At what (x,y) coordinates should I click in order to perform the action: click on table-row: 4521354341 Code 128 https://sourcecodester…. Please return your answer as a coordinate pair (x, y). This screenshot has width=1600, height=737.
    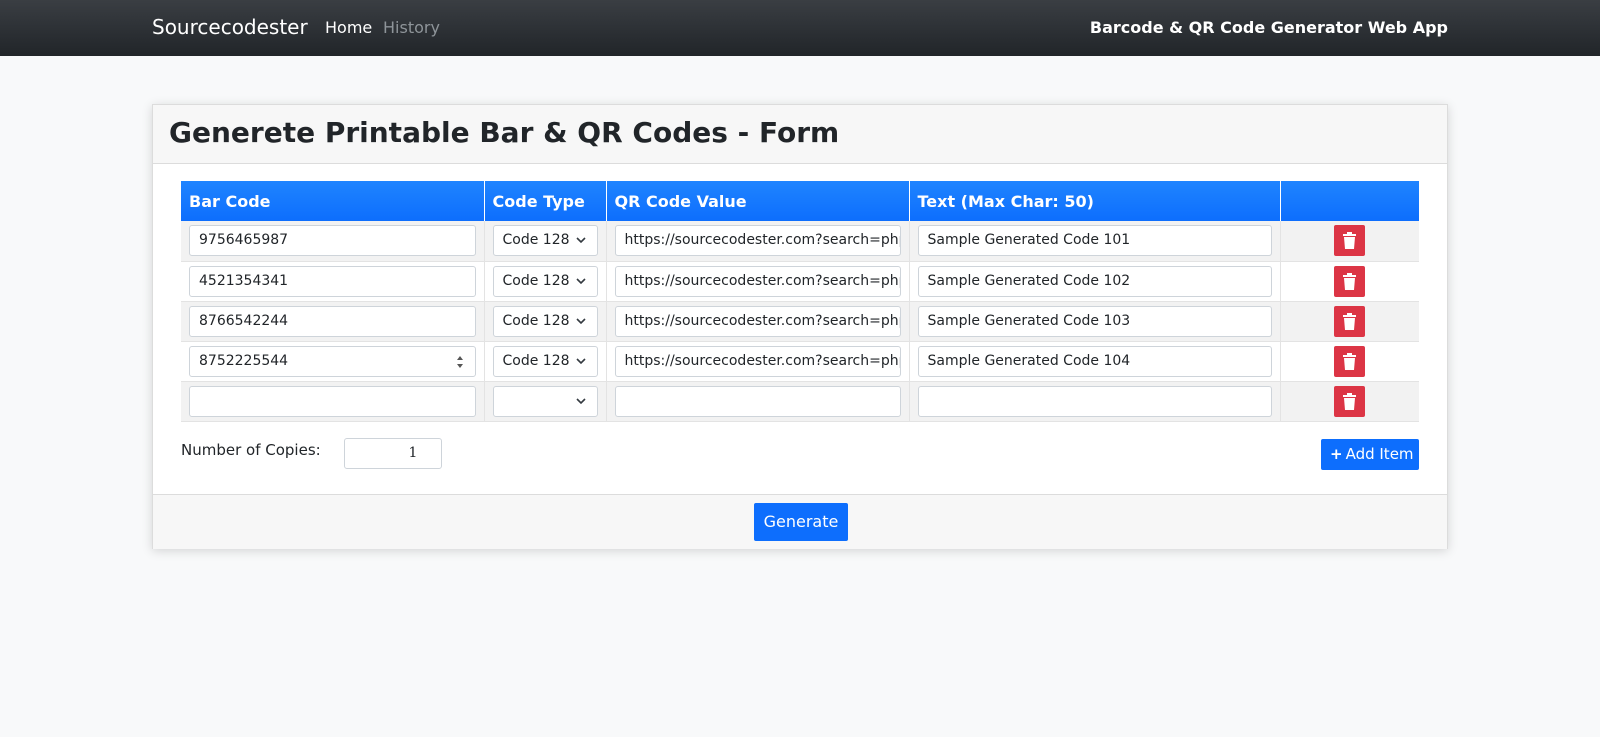
    Looking at the image, I should click on (800, 281).